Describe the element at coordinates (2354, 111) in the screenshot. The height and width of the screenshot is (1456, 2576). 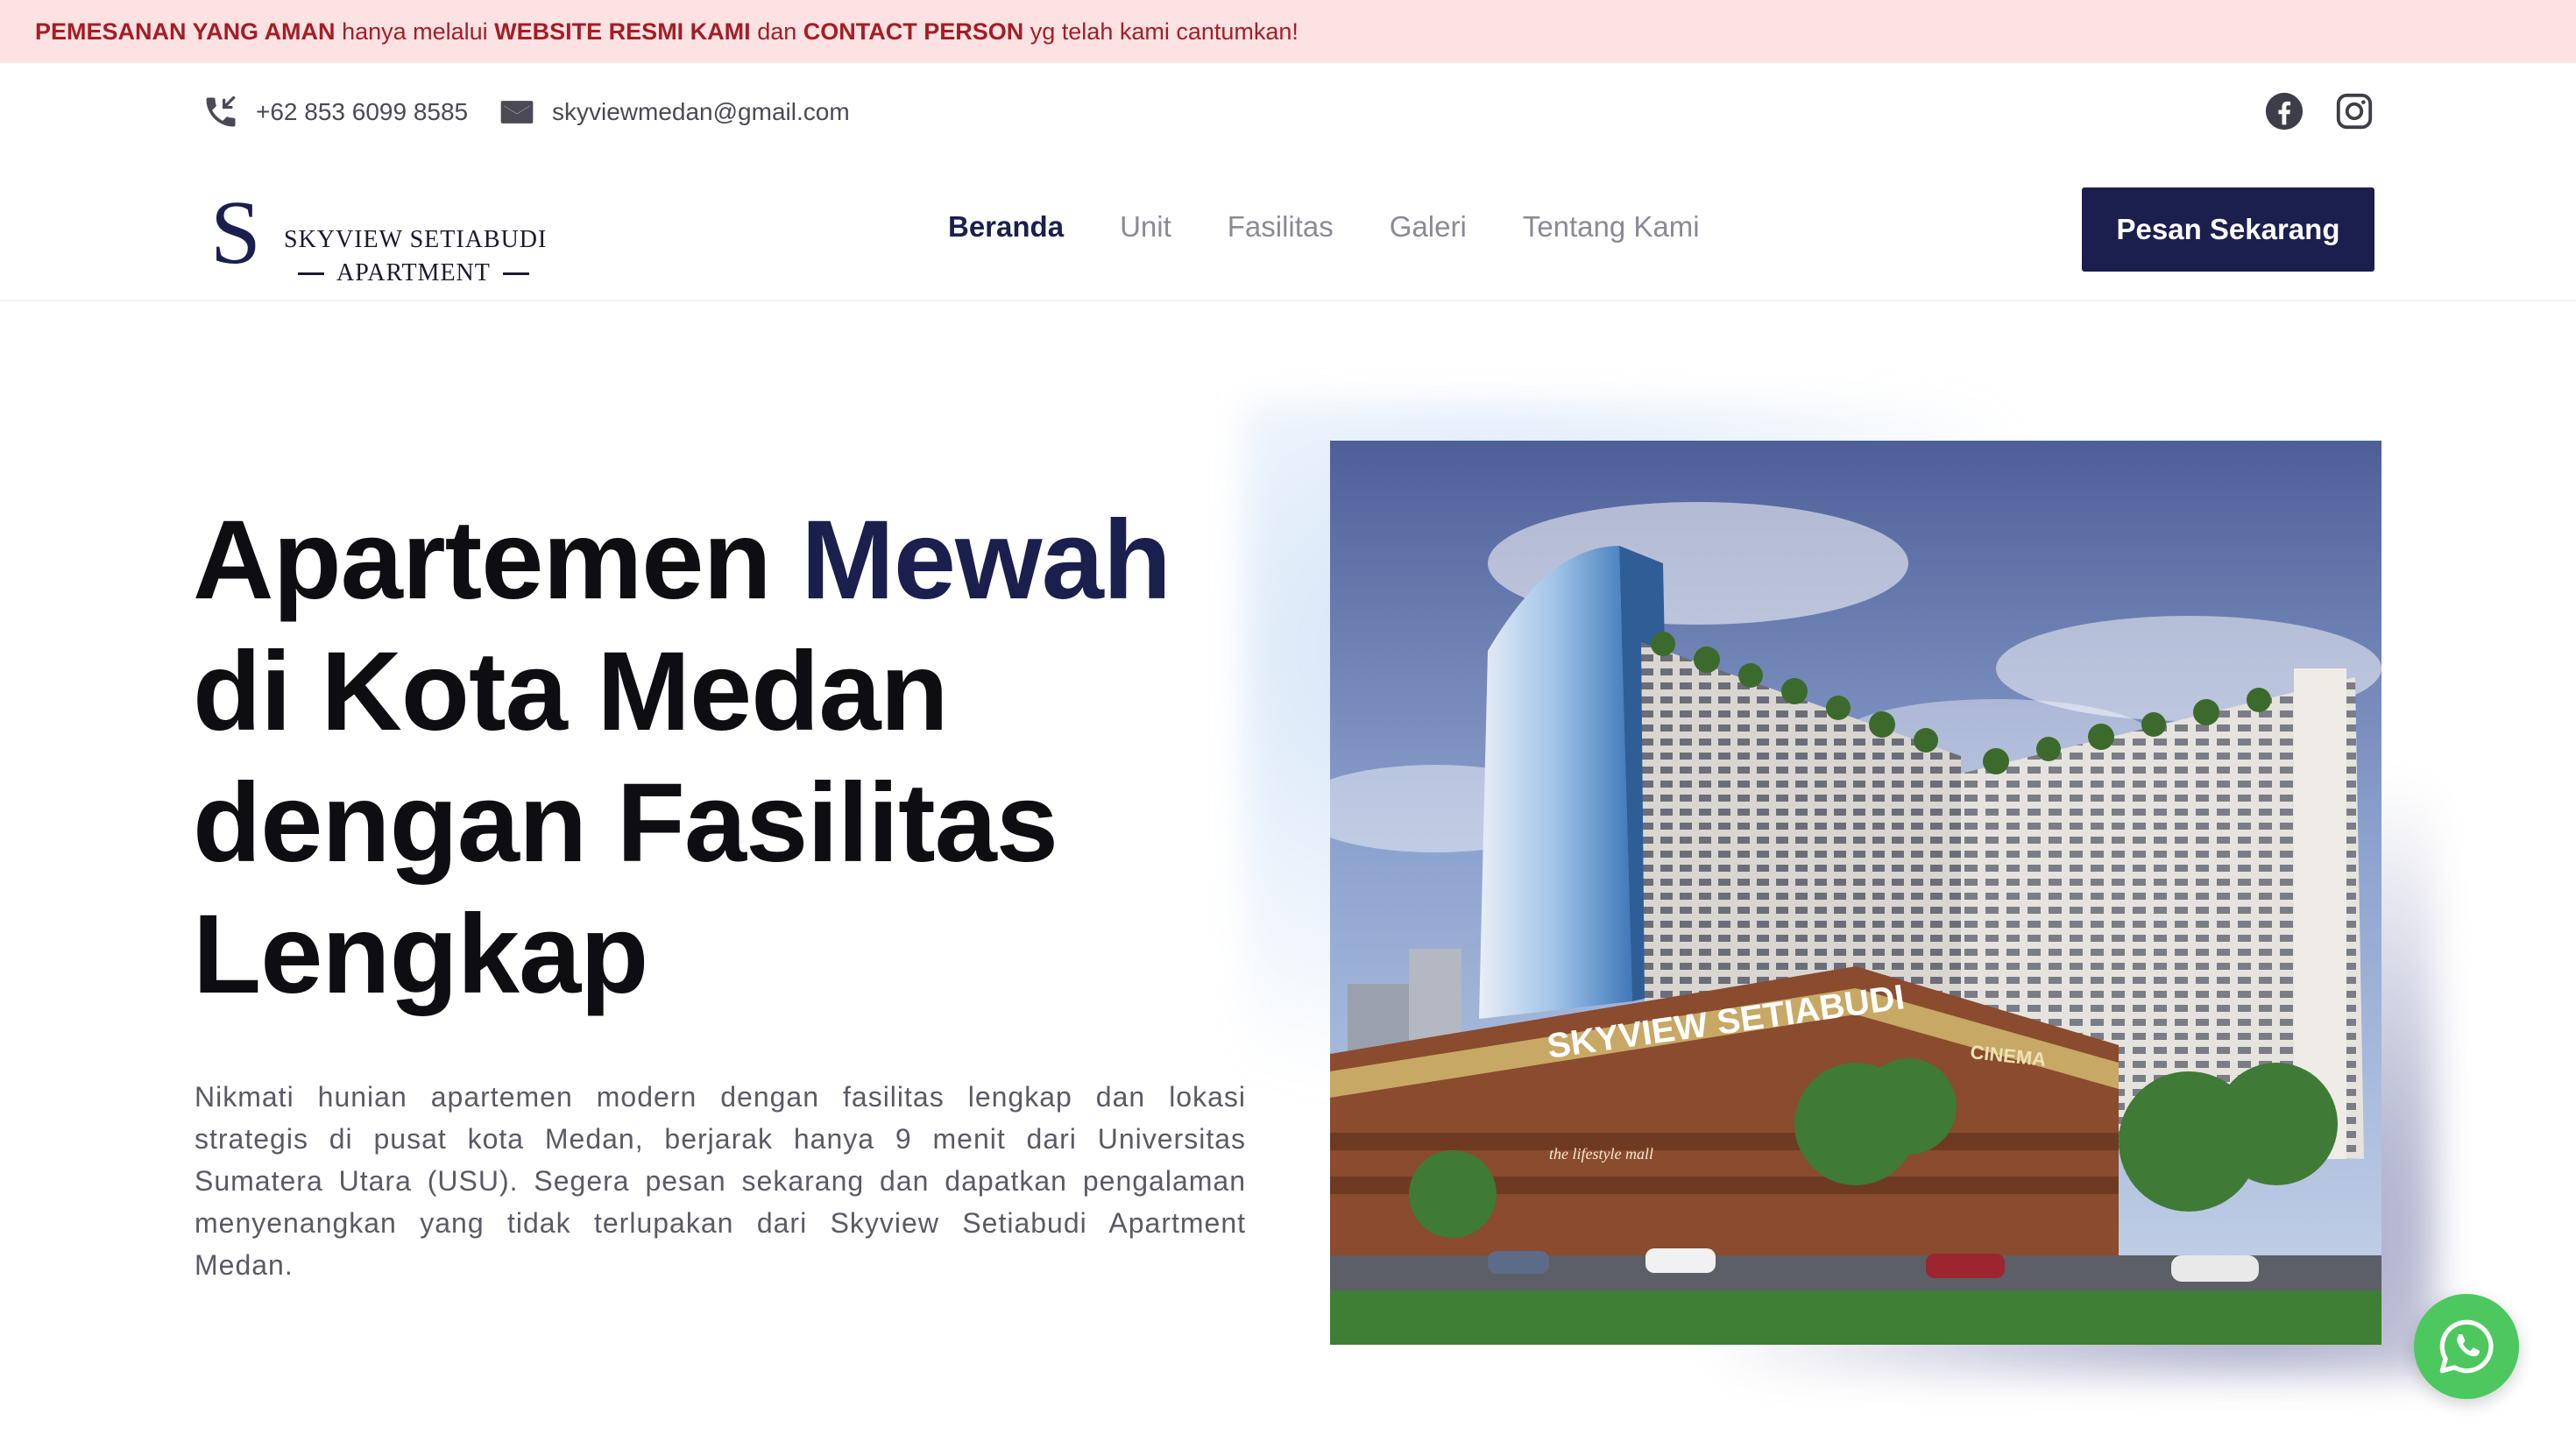
I see `instagram-icon` at that location.